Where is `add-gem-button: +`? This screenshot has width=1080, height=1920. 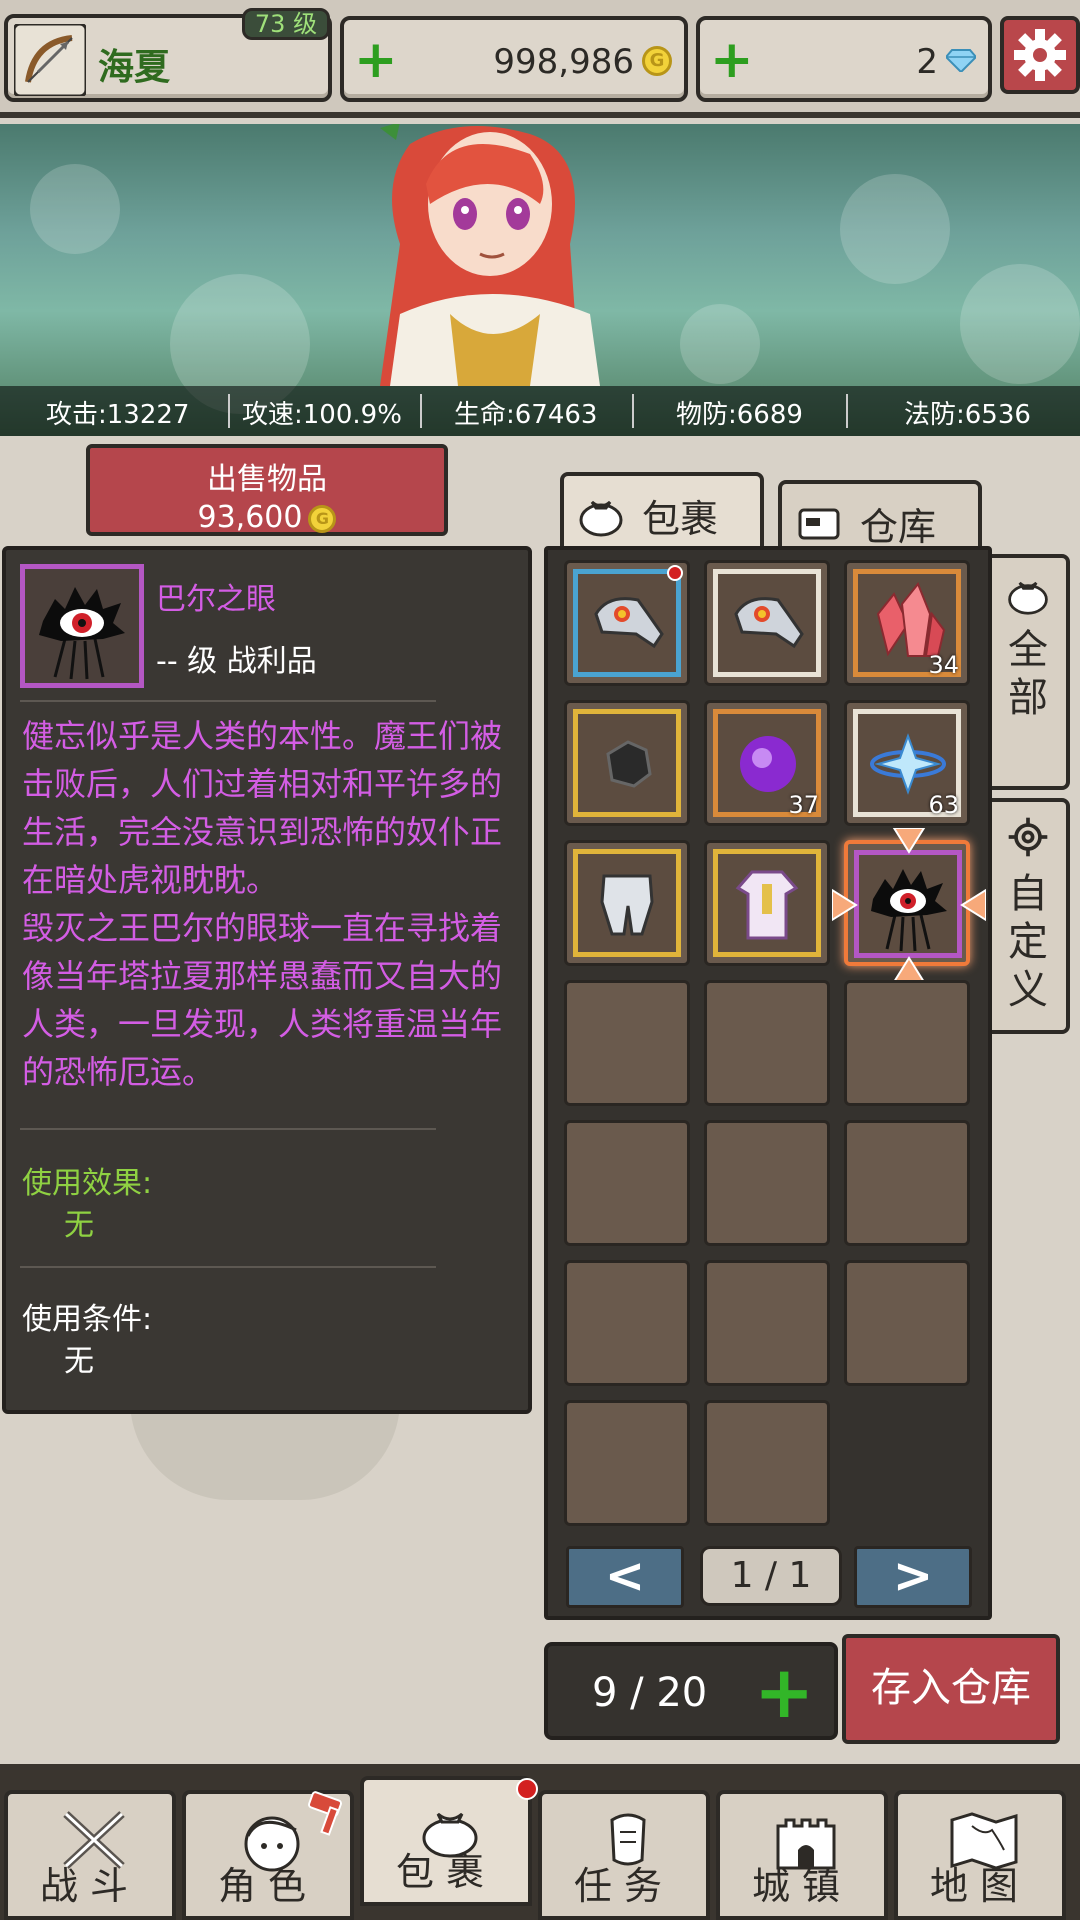
add-gem-button: + is located at coordinates (732, 60).